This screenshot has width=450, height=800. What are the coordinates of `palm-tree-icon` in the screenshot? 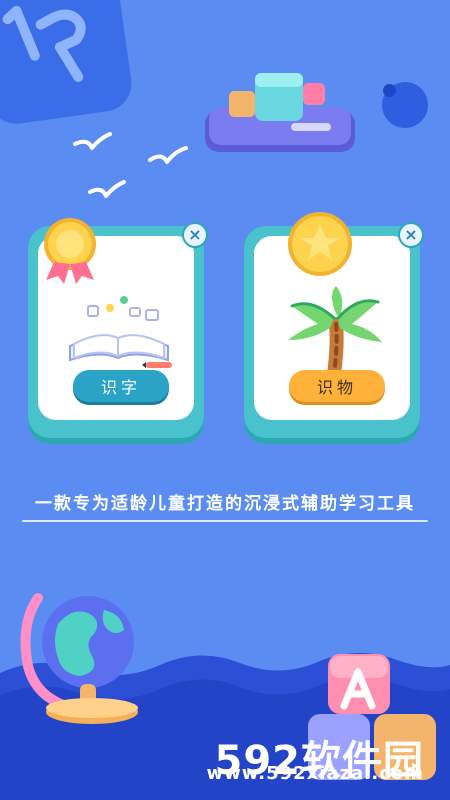 It's located at (335, 333).